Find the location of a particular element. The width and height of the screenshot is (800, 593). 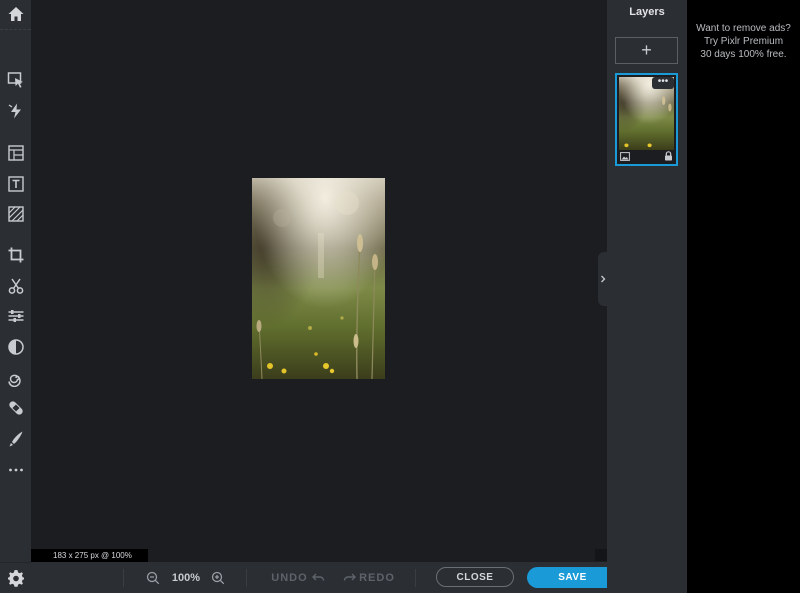

pattern-tool-button is located at coordinates (15, 214).